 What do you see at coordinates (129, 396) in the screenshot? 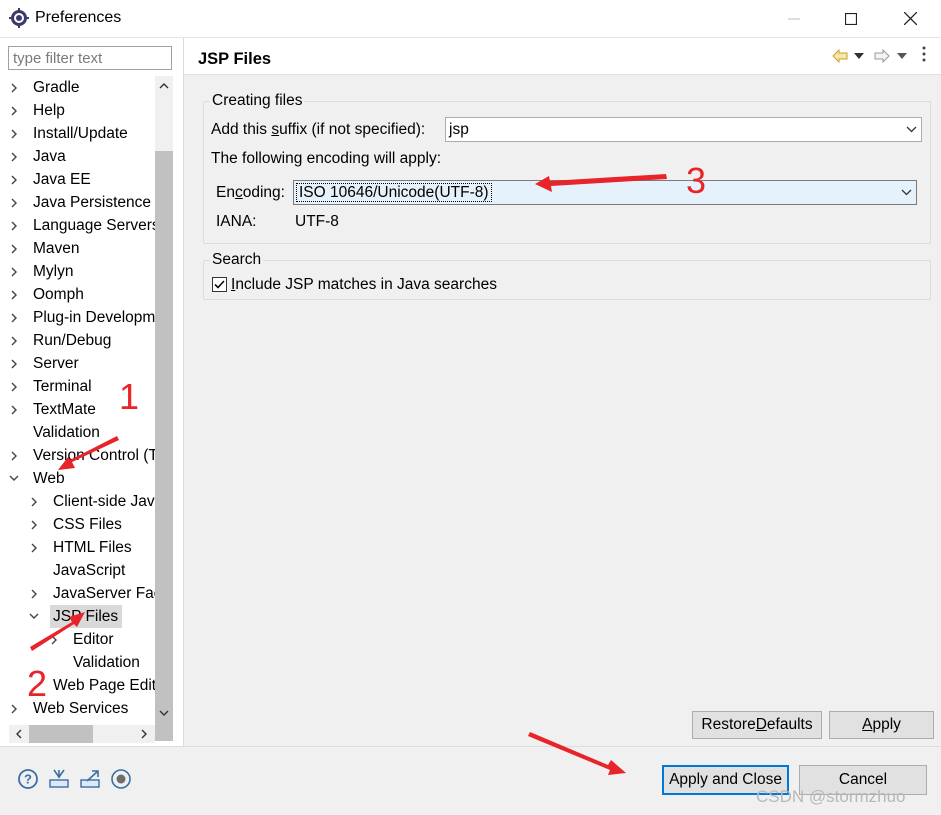
I see `annotation-label-1: 1` at bounding box center [129, 396].